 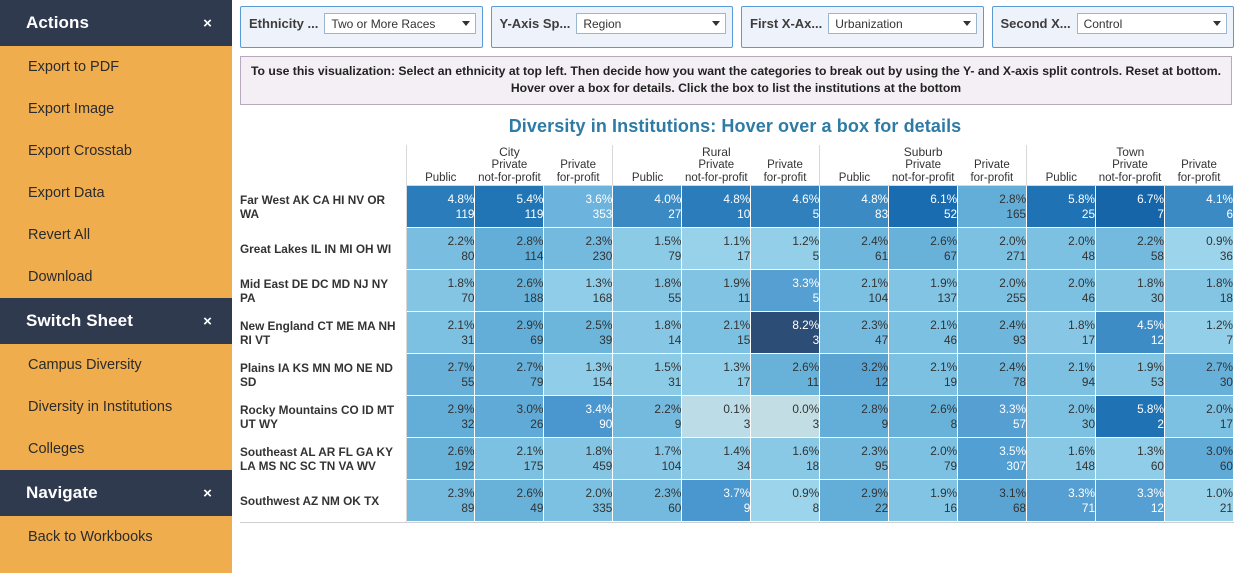 What do you see at coordinates (923, 332) in the screenshot?
I see `heatmap-cell: 2.1% 46` at bounding box center [923, 332].